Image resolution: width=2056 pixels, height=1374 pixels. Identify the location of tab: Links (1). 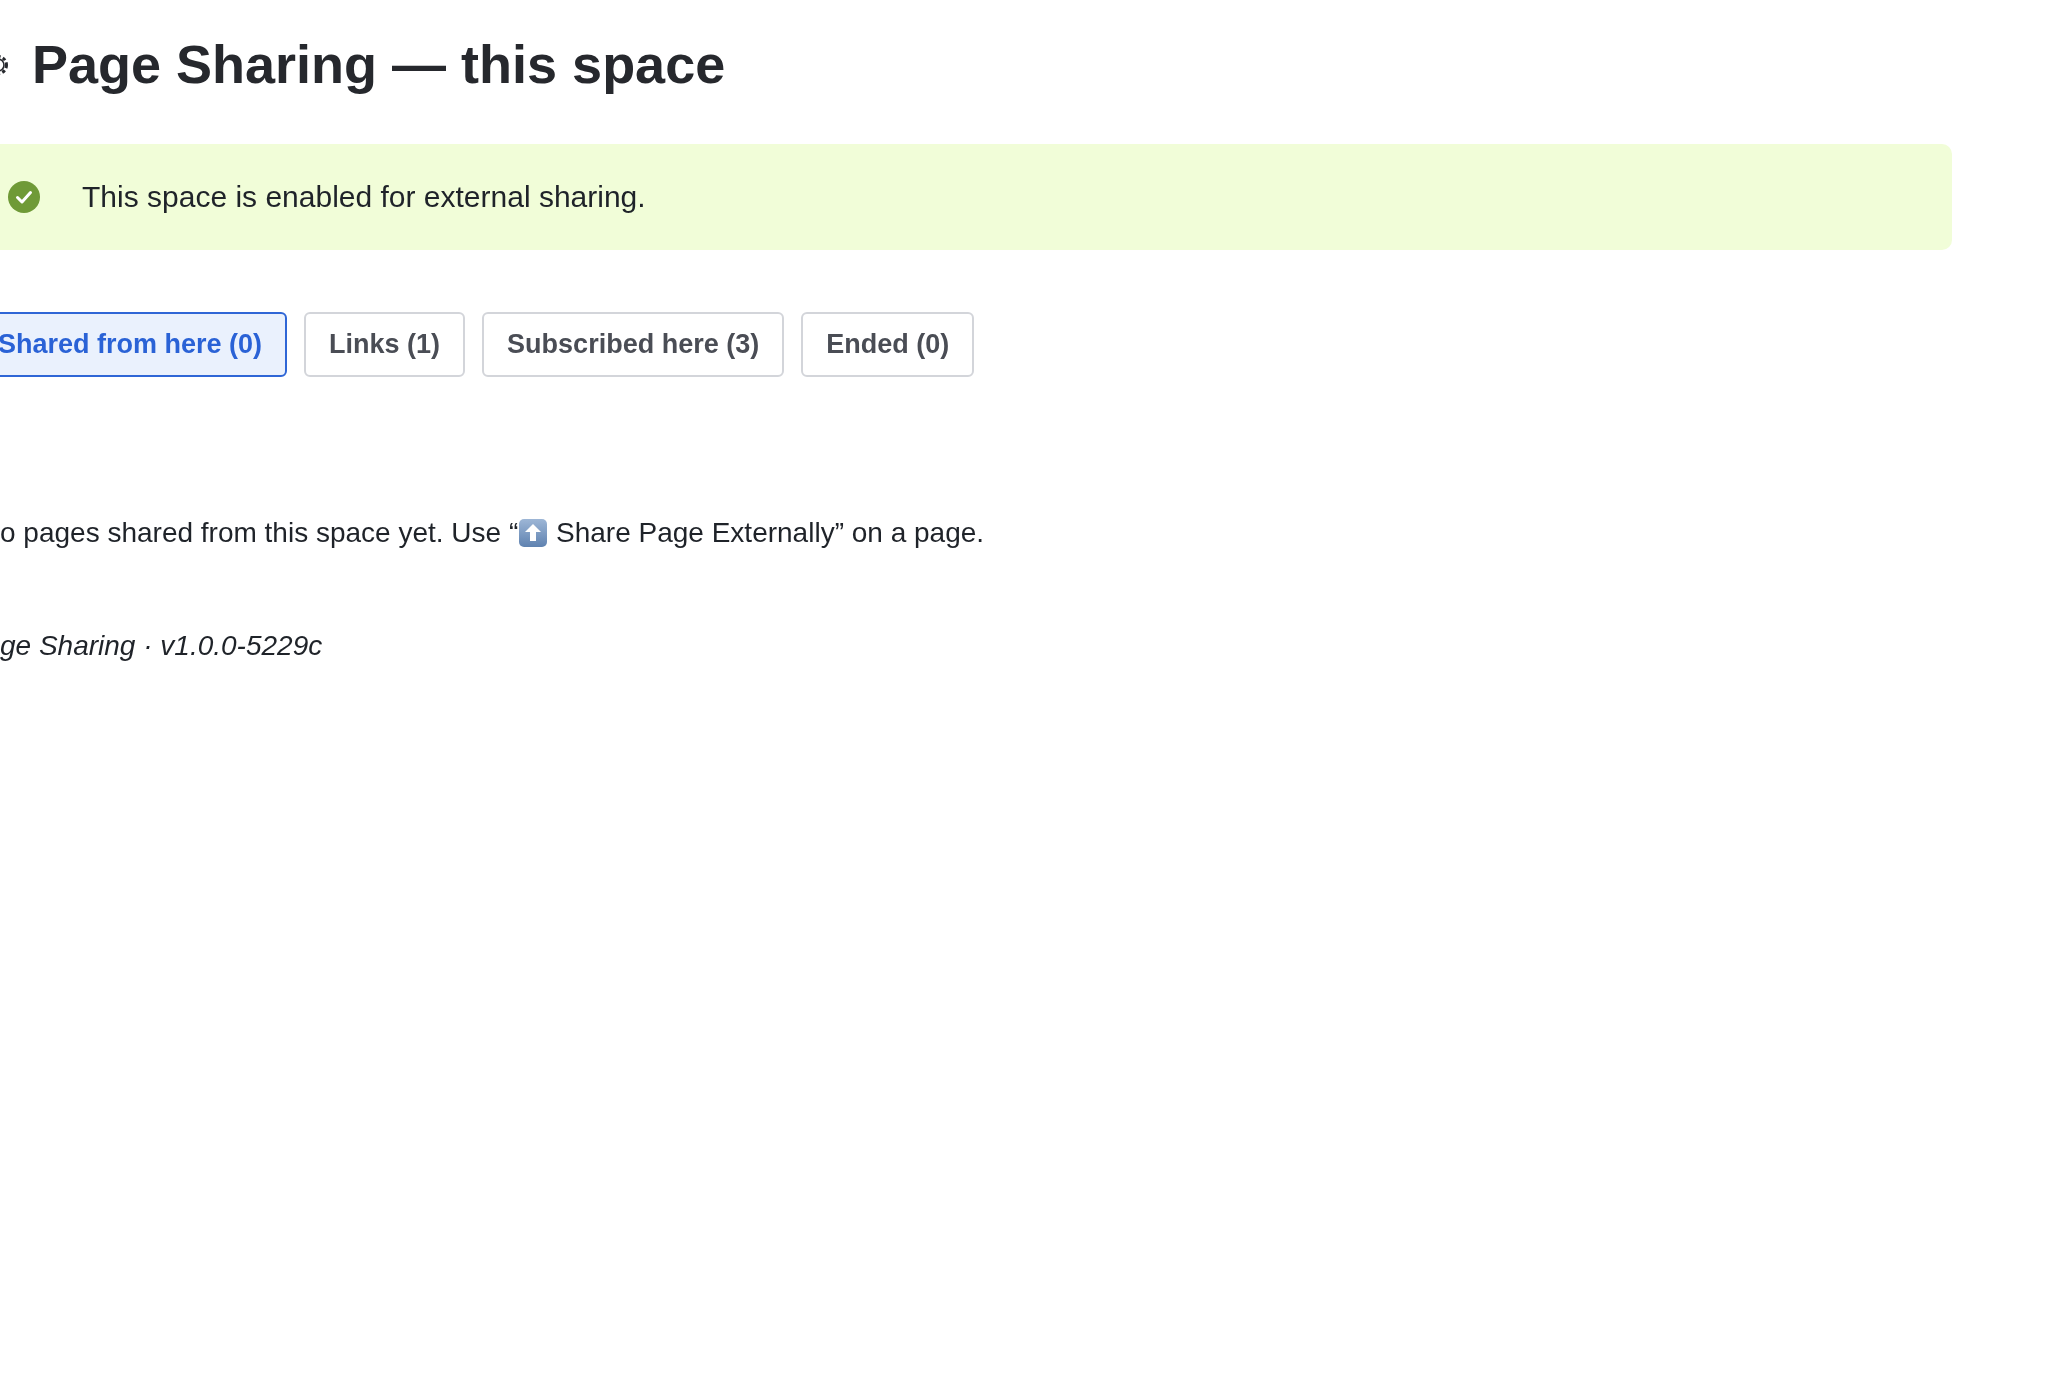
(385, 344).